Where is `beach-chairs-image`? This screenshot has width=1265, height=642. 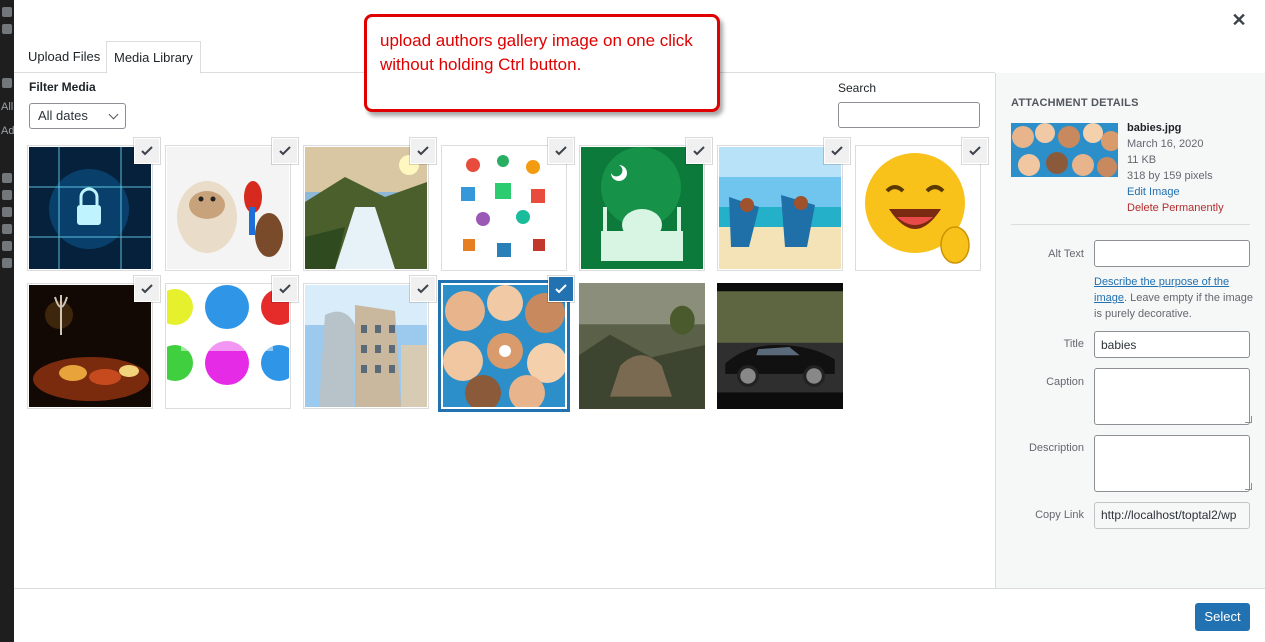 beach-chairs-image is located at coordinates (780, 208).